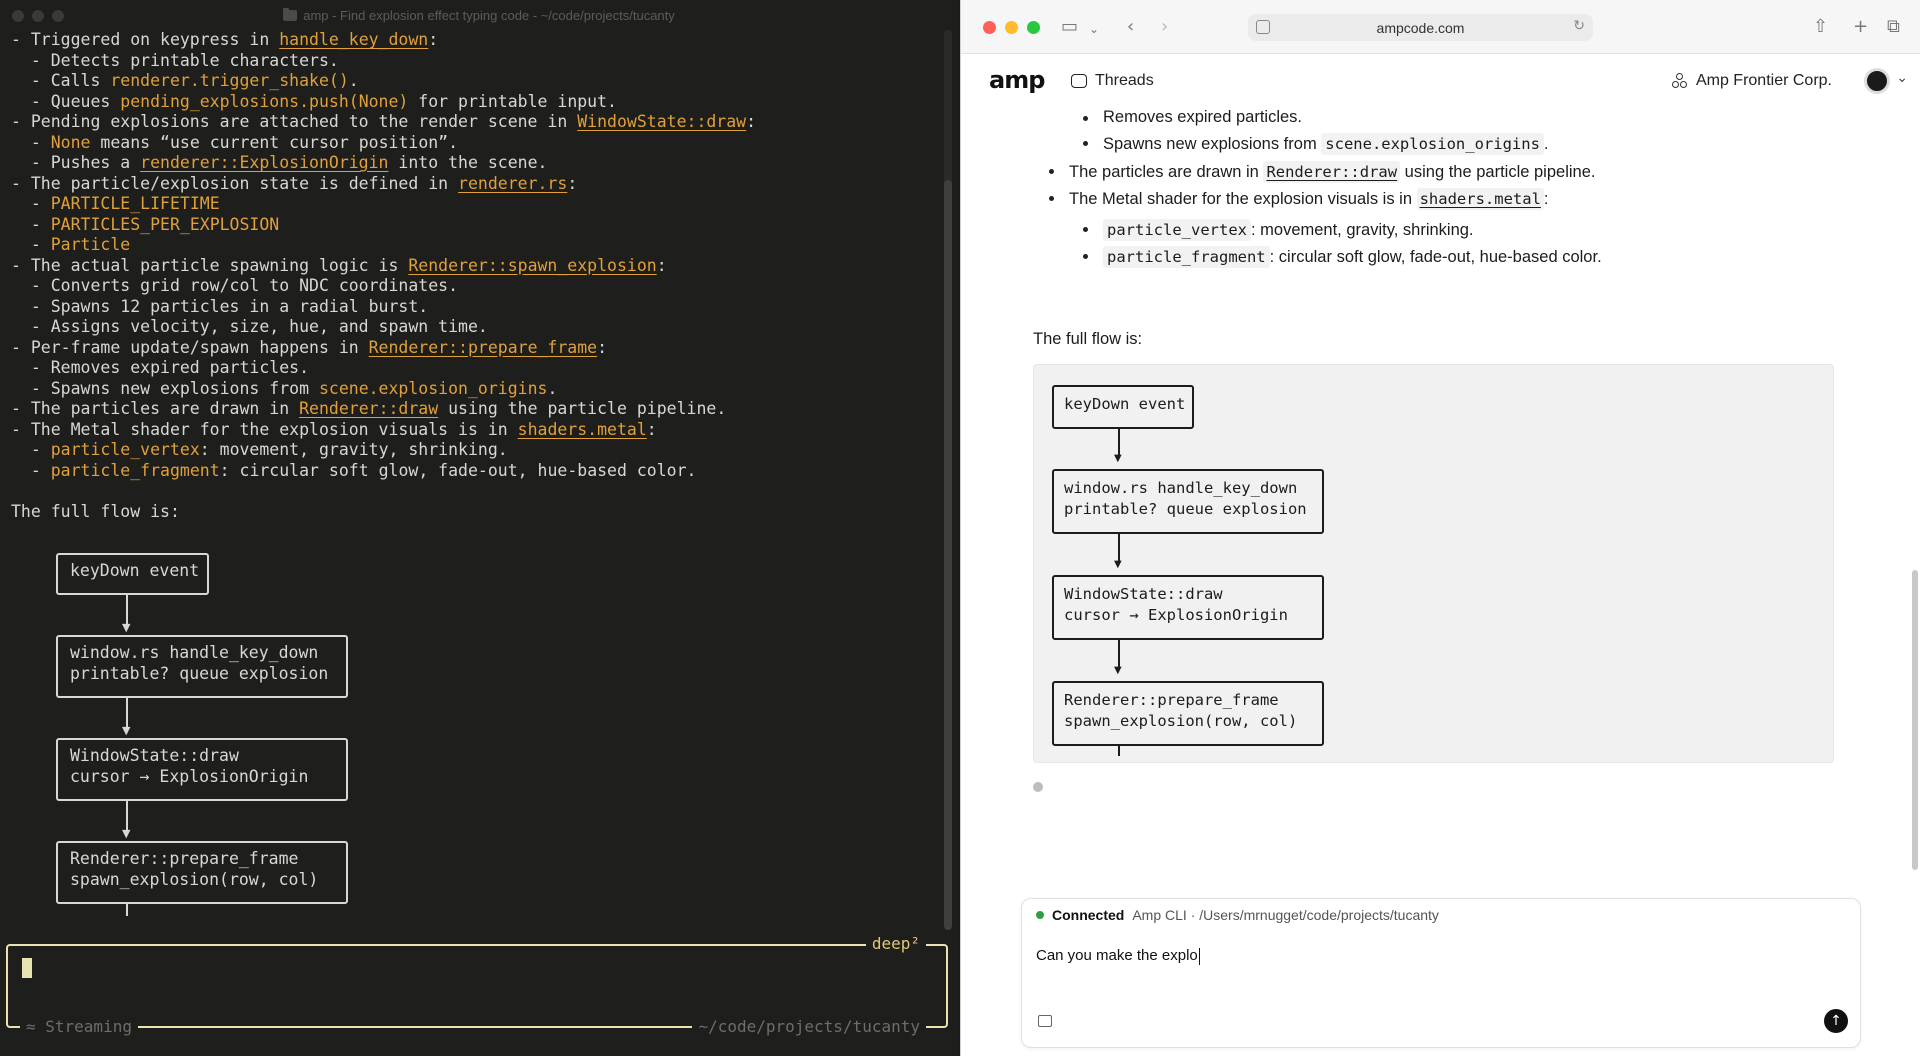 The height and width of the screenshot is (1056, 1920). Describe the element at coordinates (290, 14) in the screenshot. I see `folder-icon` at that location.